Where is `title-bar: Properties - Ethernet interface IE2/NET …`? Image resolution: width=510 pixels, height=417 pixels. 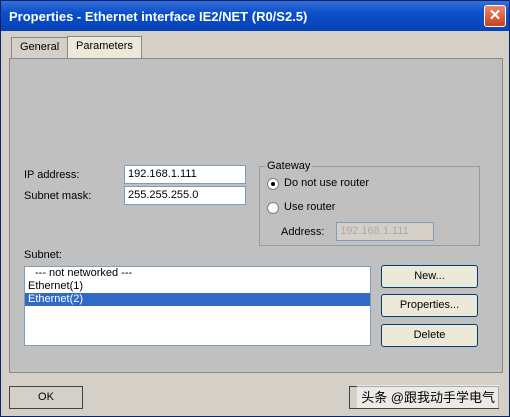
title-bar: Properties - Ethernet interface IE2/NET … is located at coordinates (255, 16).